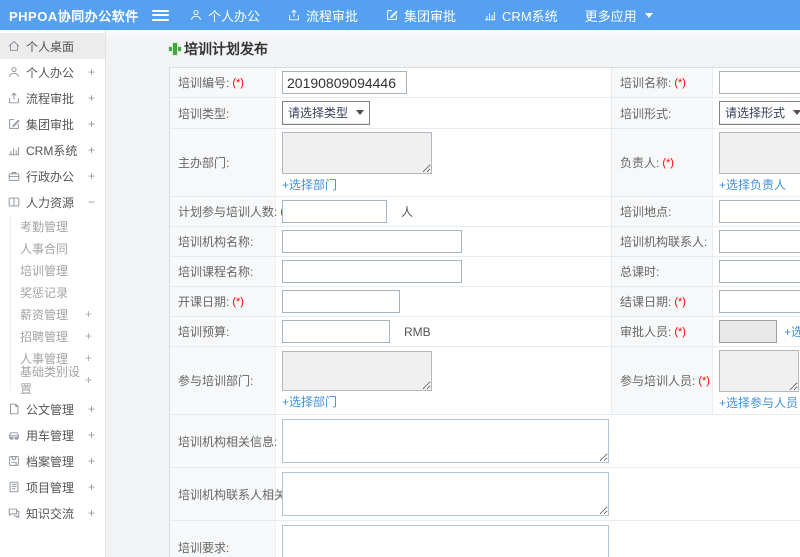  I want to click on field-label: 培训要求:, so click(204, 547).